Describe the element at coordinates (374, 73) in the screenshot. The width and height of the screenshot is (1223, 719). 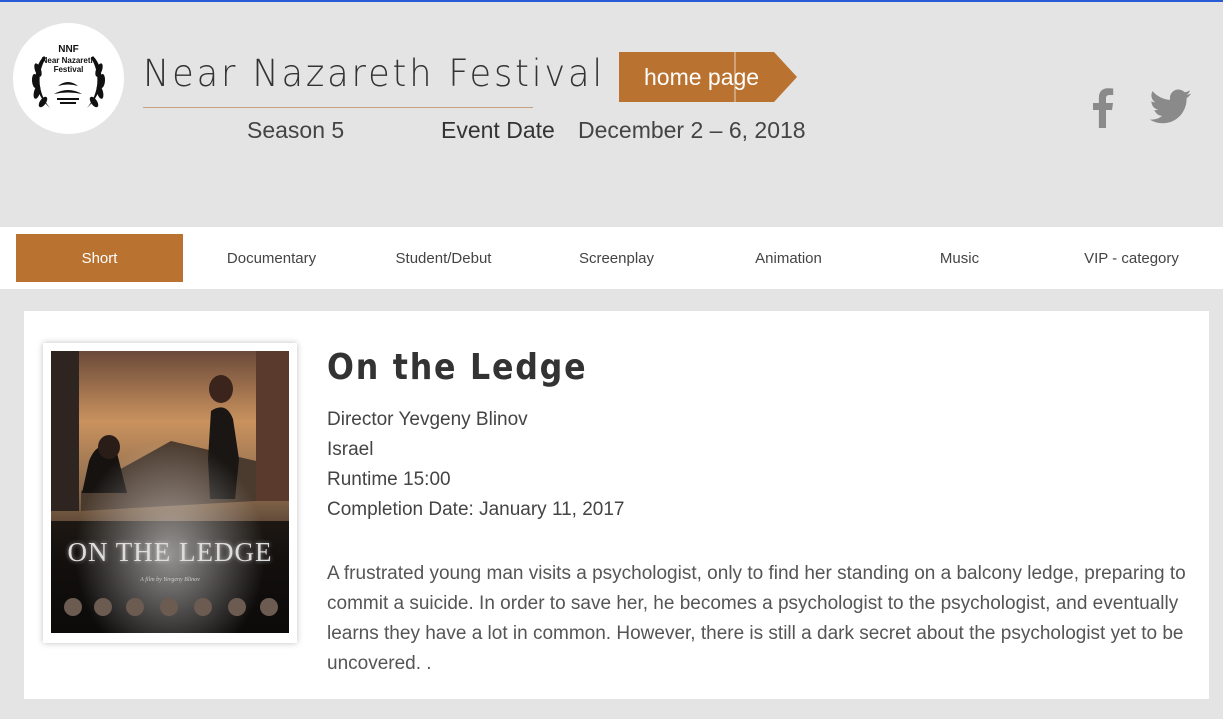
I see `site-title: Near Nazareth Festival` at that location.